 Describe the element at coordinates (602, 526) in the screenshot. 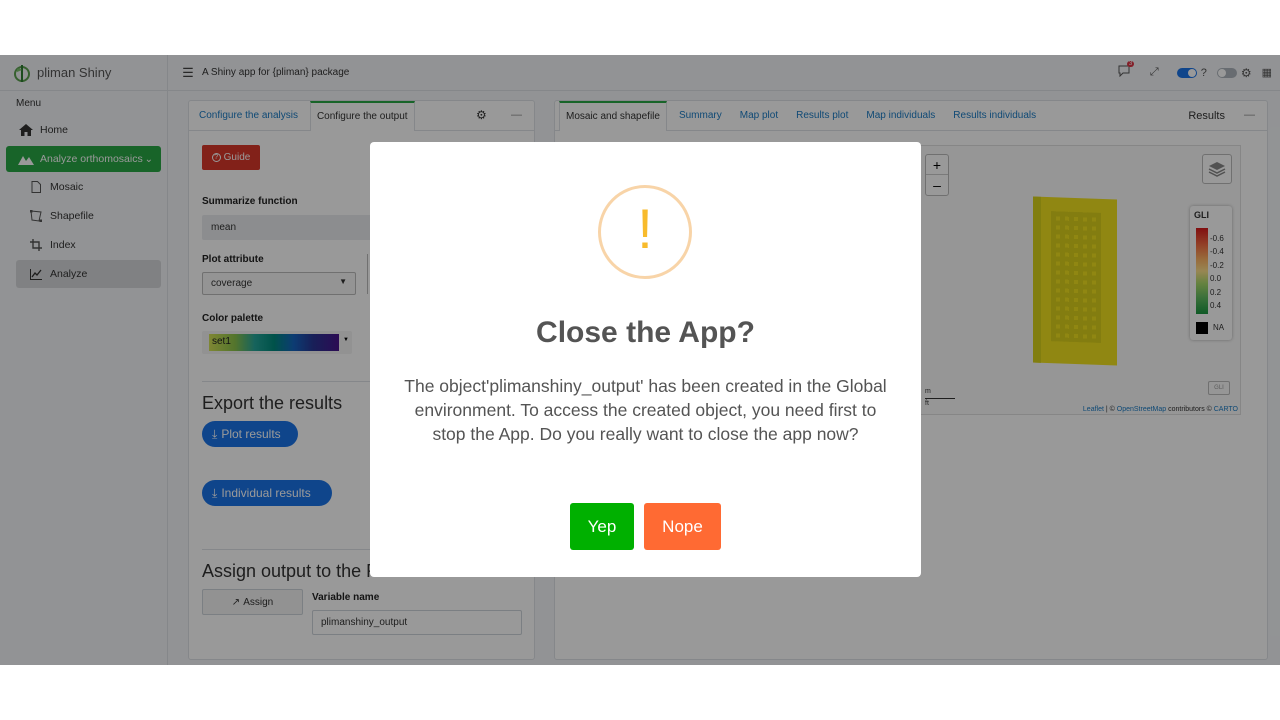

I see `confirm-yep-button: Yep` at that location.